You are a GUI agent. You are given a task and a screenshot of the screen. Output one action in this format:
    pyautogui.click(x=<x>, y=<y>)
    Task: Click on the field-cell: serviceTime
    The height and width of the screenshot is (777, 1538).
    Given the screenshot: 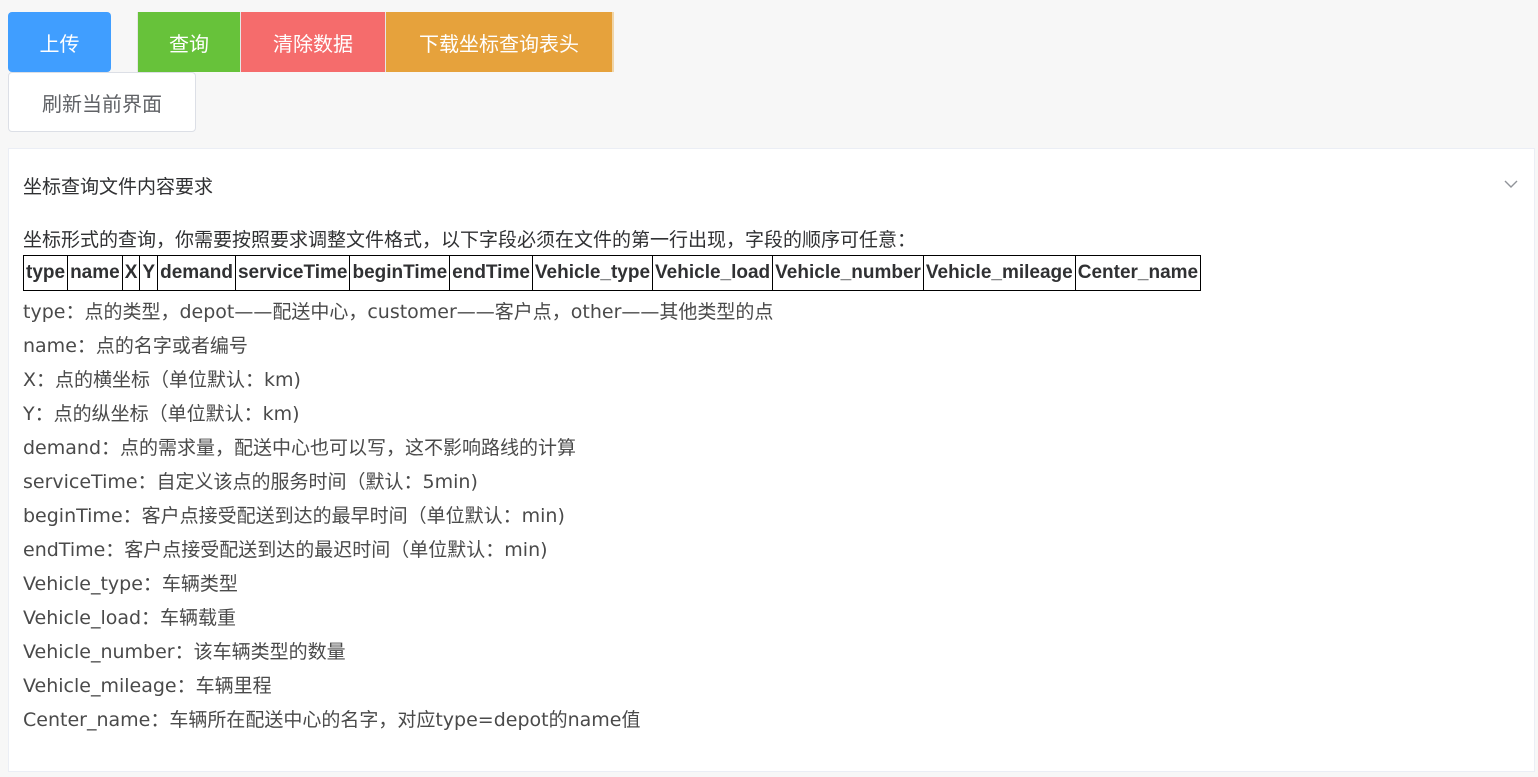 What is the action you would take?
    pyautogui.click(x=292, y=273)
    